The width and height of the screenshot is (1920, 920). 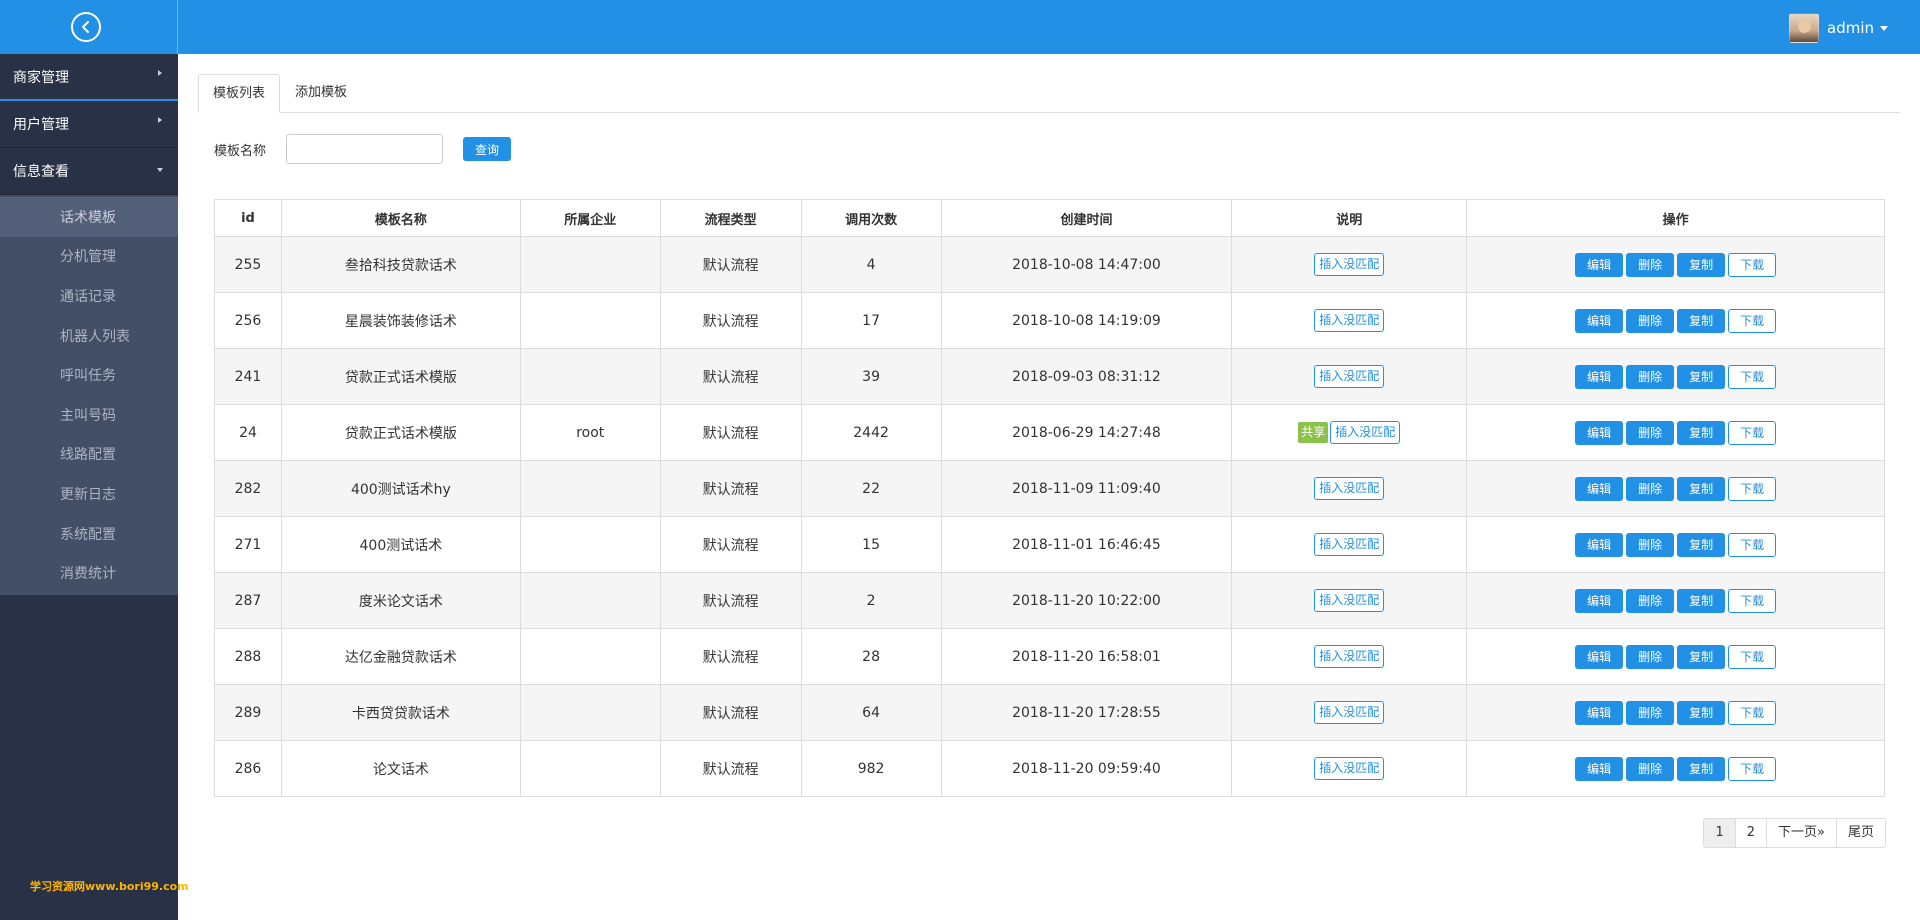 What do you see at coordinates (400, 264) in the screenshot?
I see `cell-template-name: 叁拾科技贷款话术` at bounding box center [400, 264].